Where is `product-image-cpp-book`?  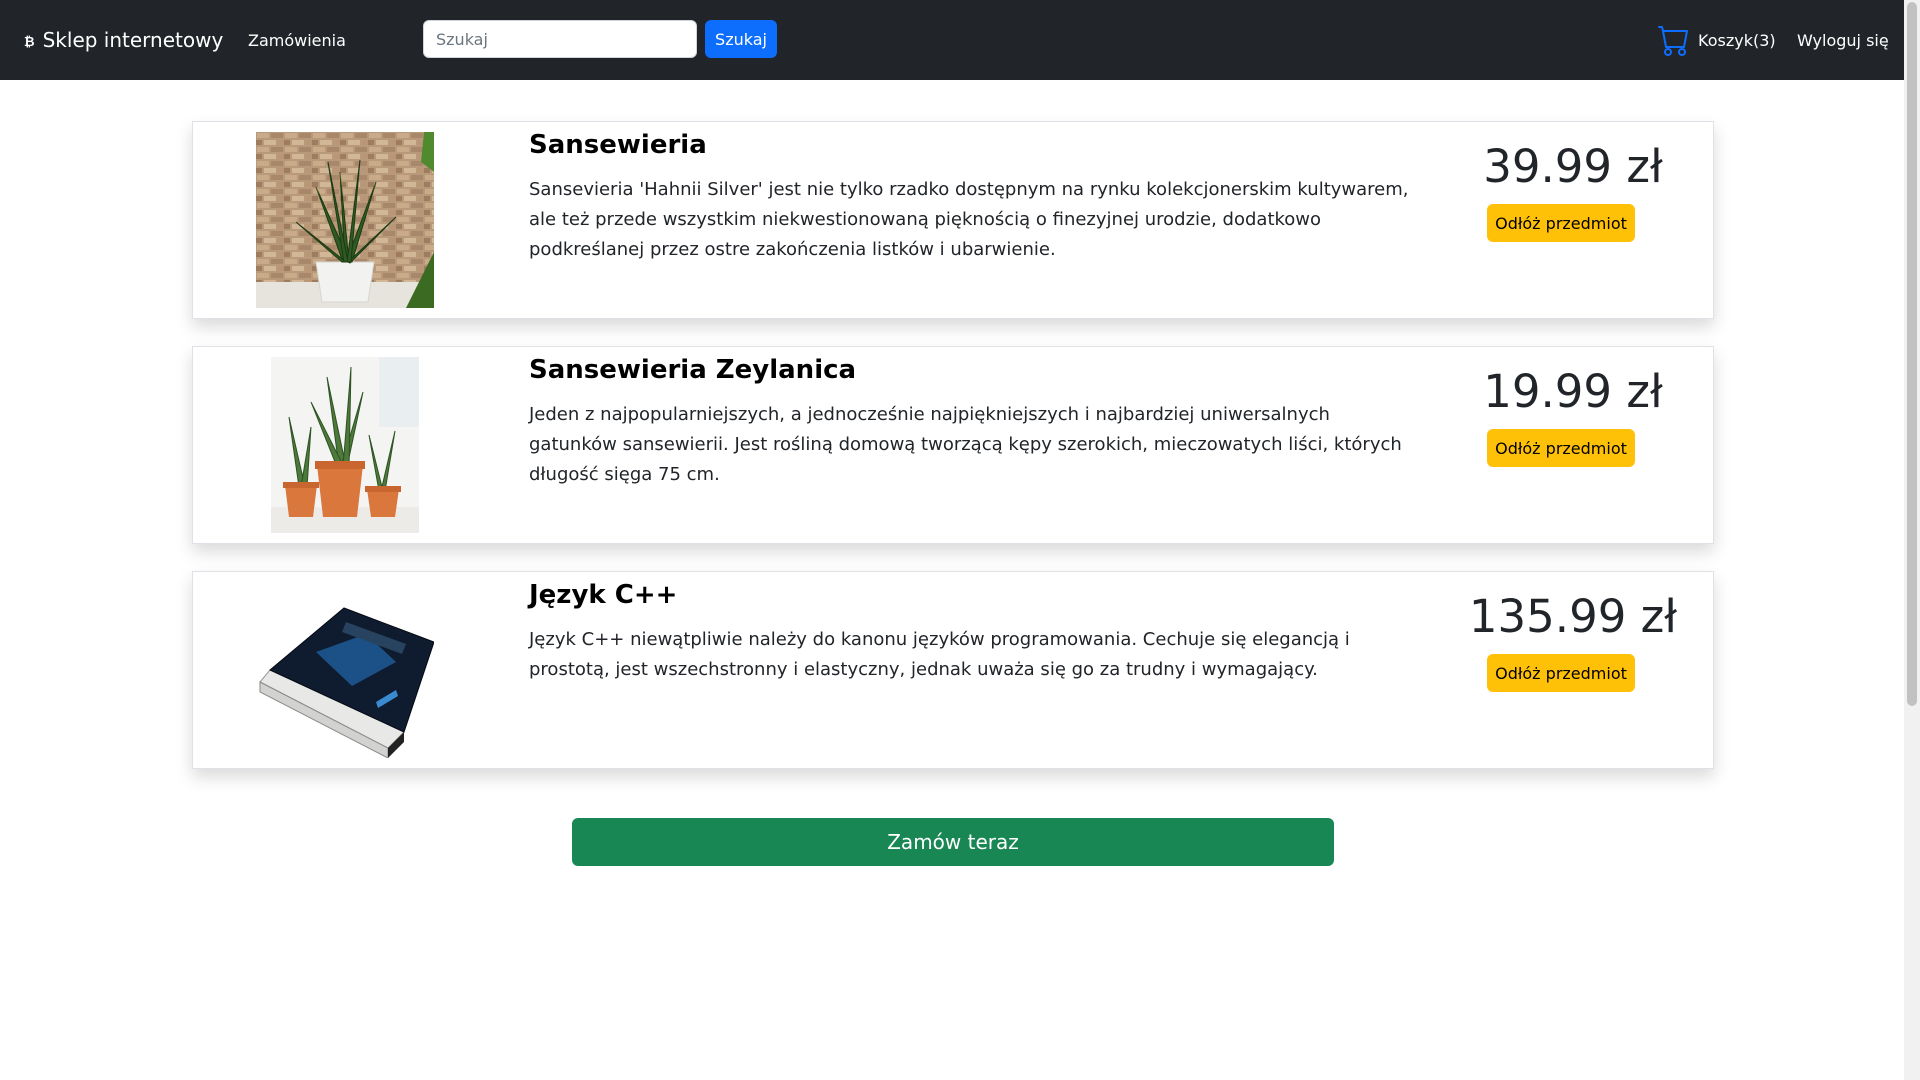
product-image-cpp-book is located at coordinates (345, 670).